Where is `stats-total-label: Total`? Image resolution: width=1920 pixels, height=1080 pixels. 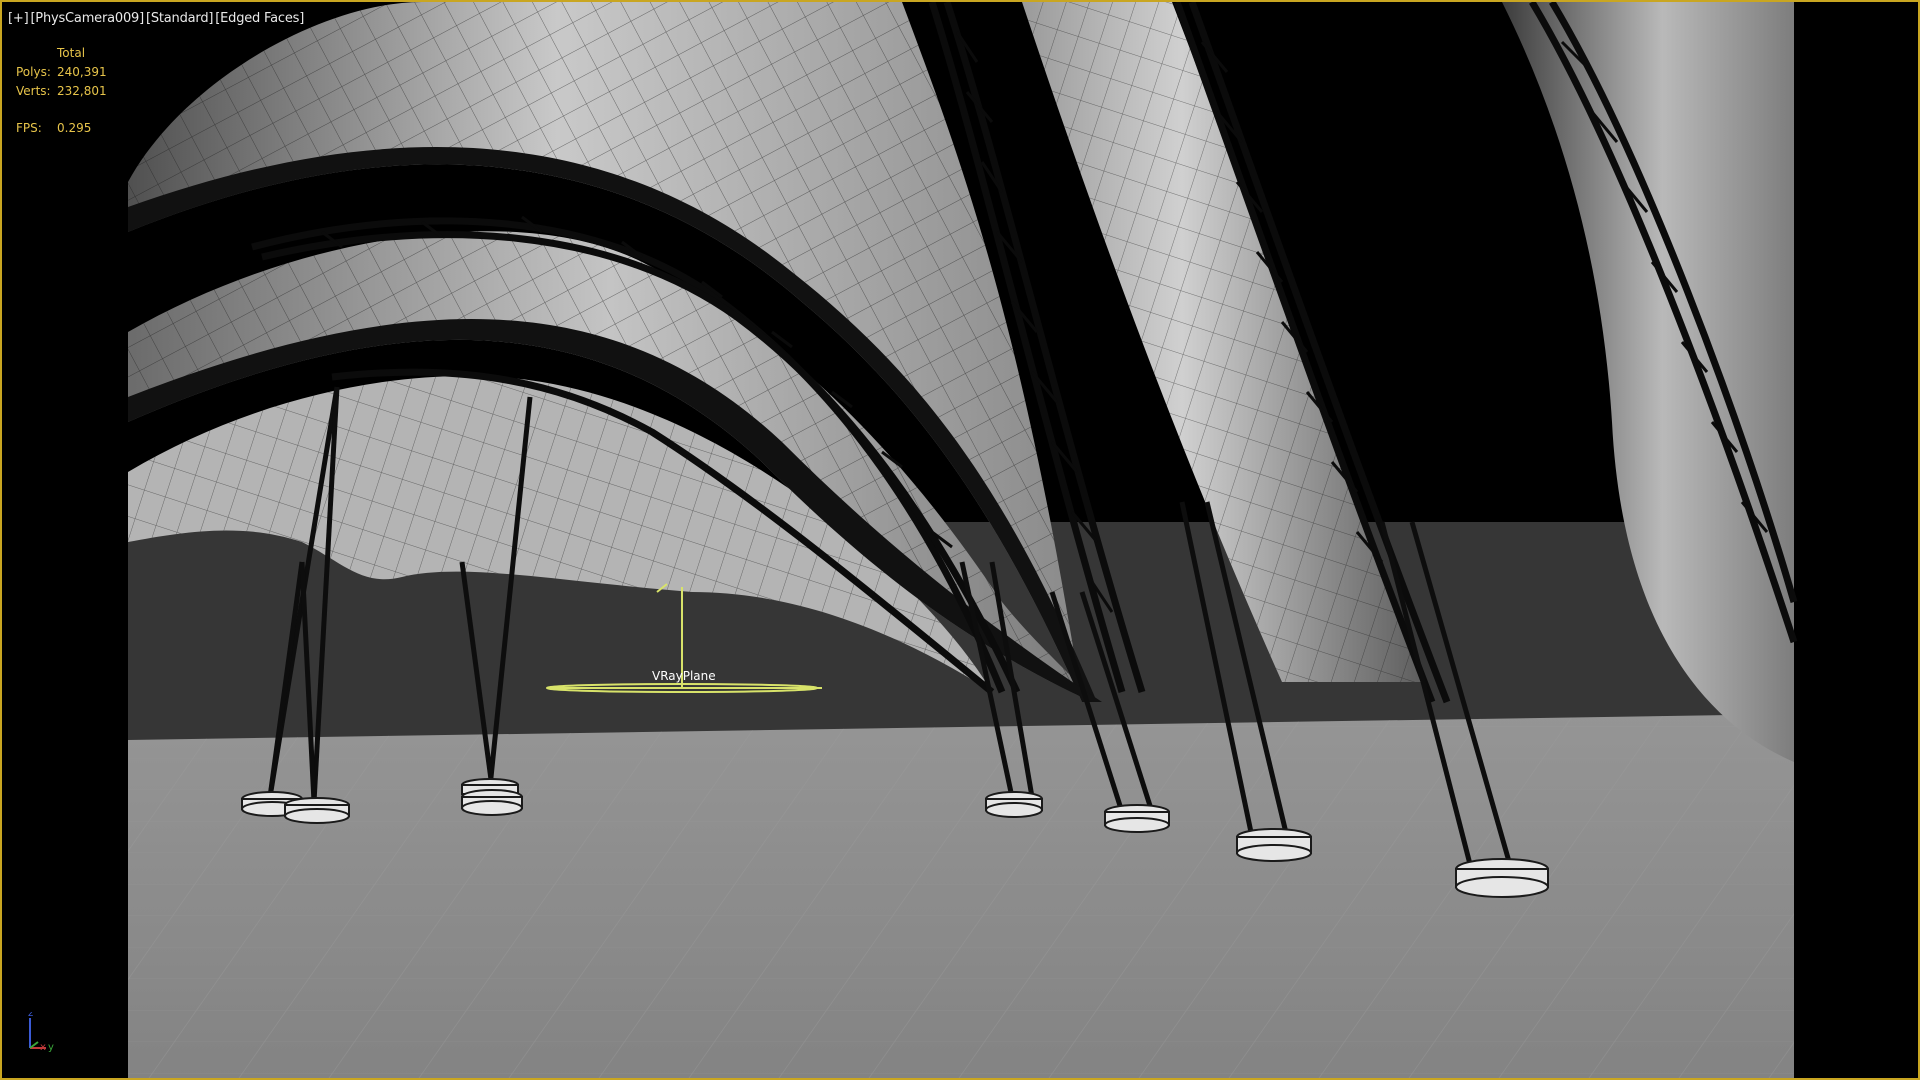
stats-total-label: Total is located at coordinates (71, 53).